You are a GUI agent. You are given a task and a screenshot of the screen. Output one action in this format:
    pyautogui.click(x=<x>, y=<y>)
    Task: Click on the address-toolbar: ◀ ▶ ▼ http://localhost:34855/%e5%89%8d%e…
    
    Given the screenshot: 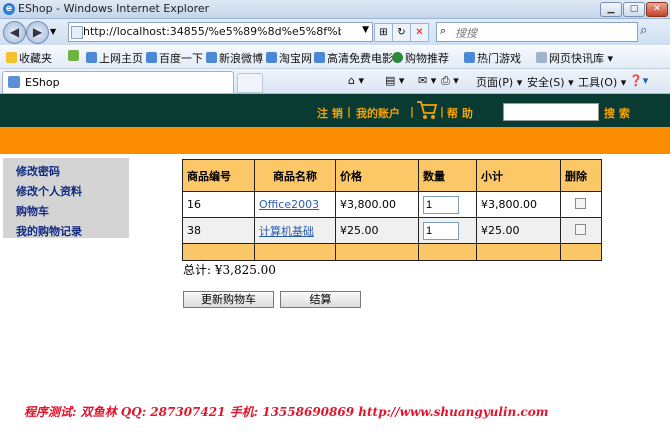 What is the action you would take?
    pyautogui.click(x=335, y=32)
    